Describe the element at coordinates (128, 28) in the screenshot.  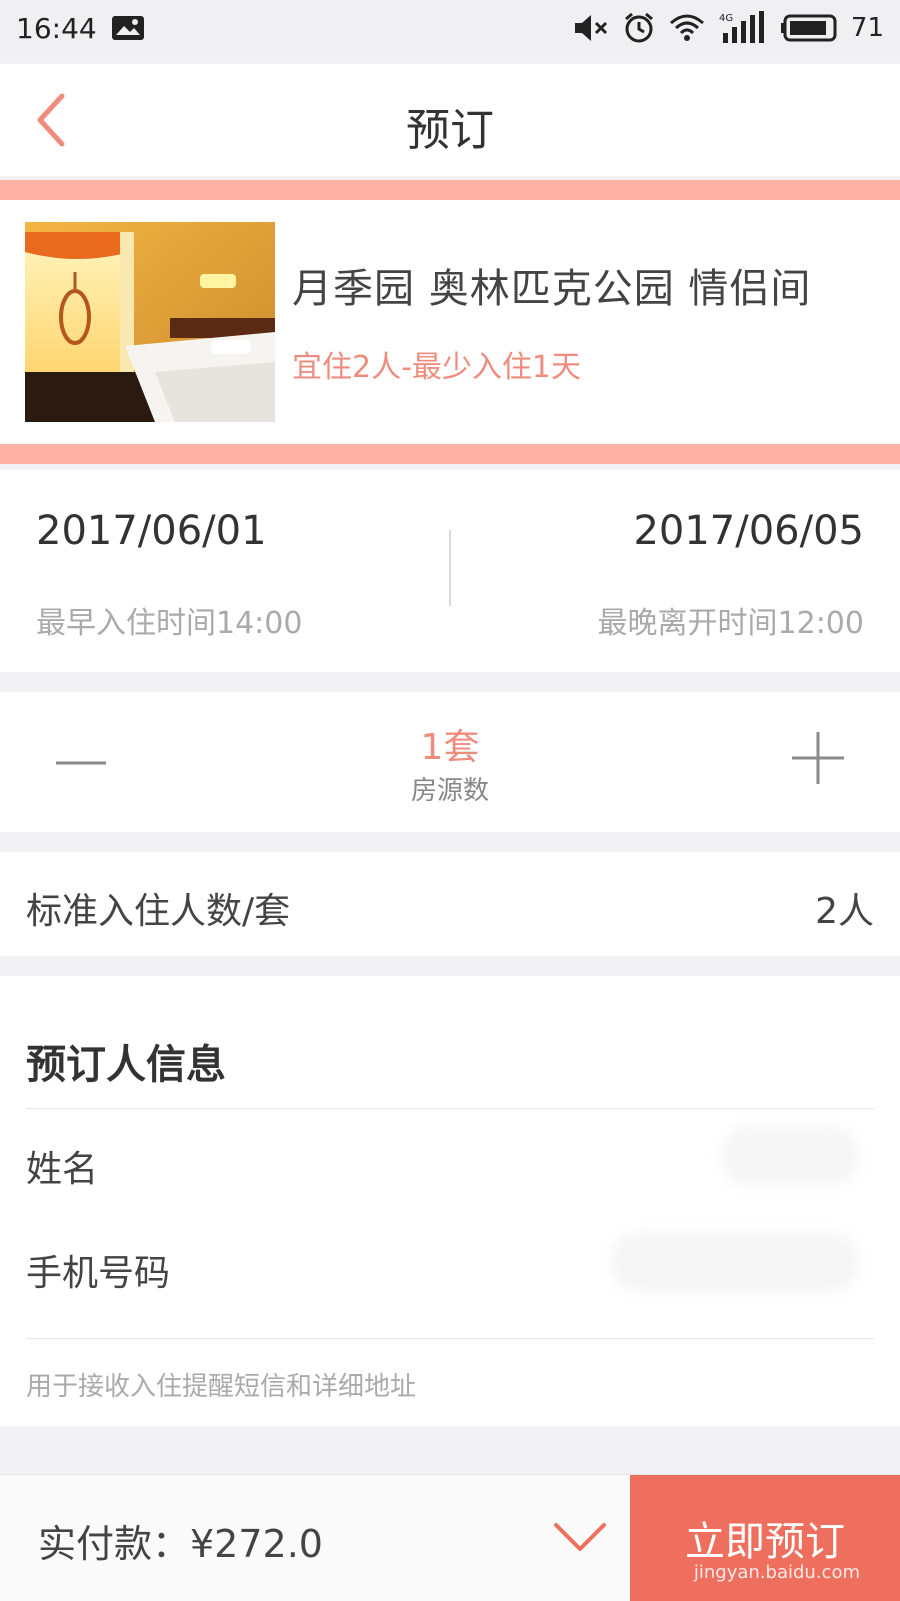
I see `image-notification-icon` at that location.